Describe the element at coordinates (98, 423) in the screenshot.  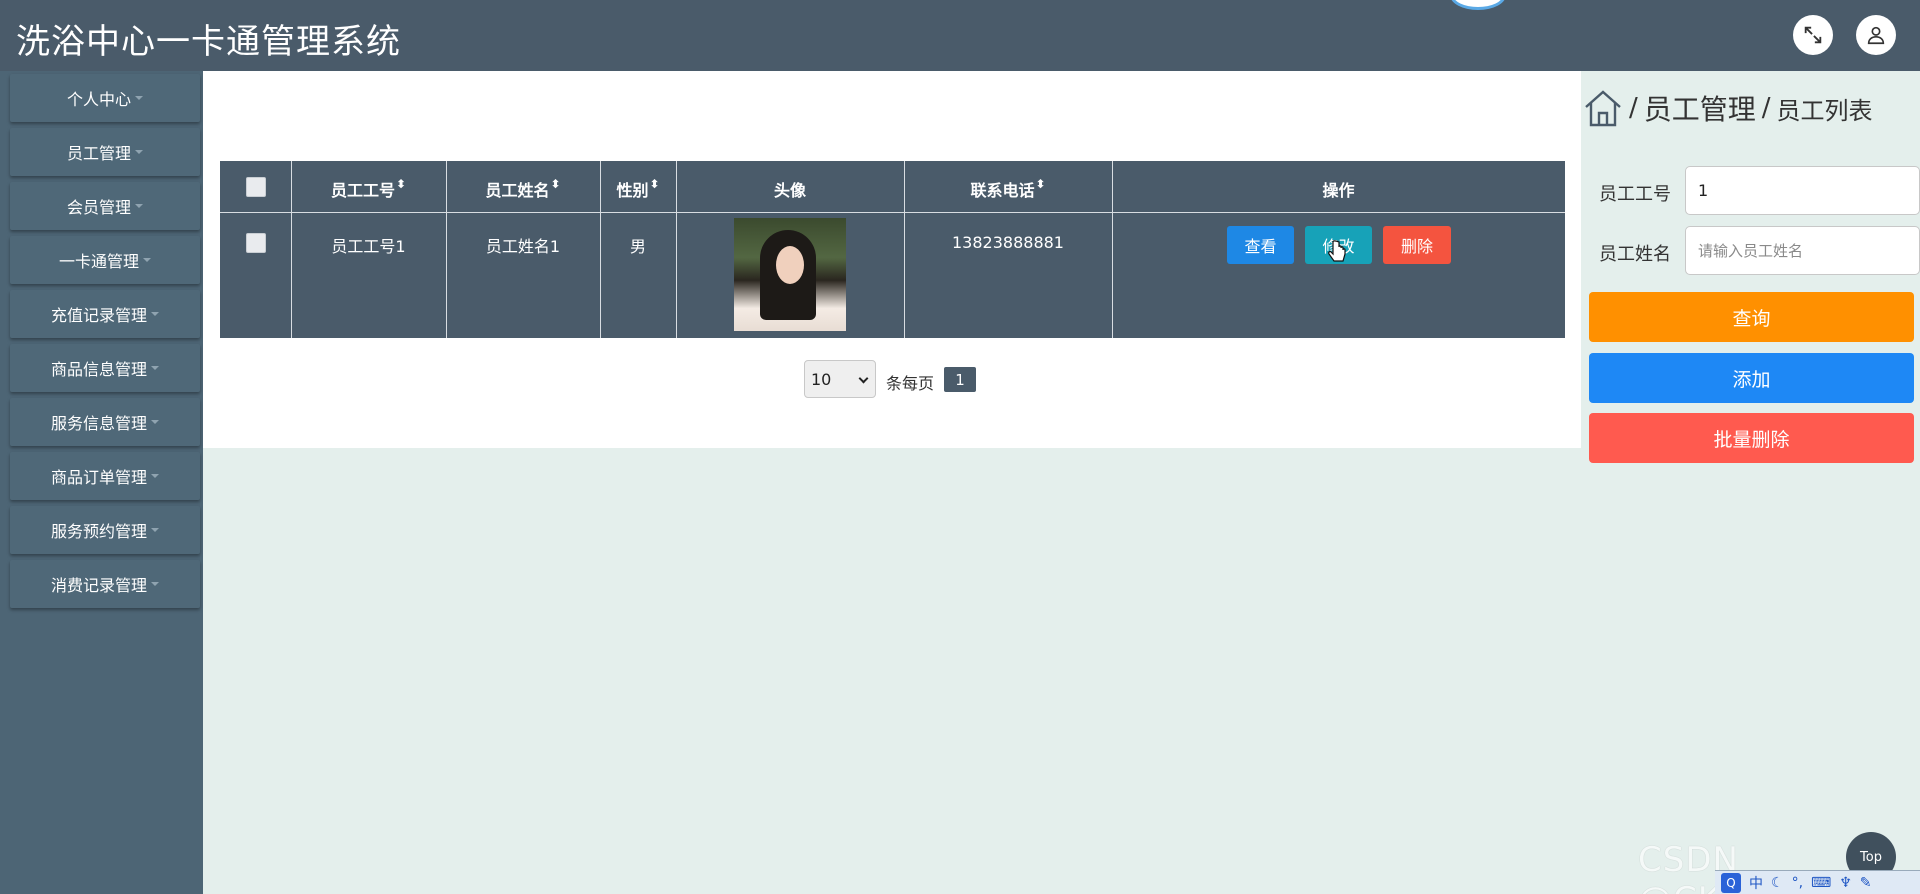
I see `sidebar-item-label: 服务信息管理` at that location.